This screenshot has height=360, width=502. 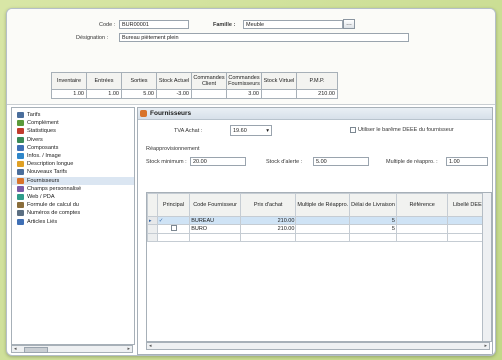 I want to click on designation-field: Bureau piètement plein, so click(x=264, y=37).